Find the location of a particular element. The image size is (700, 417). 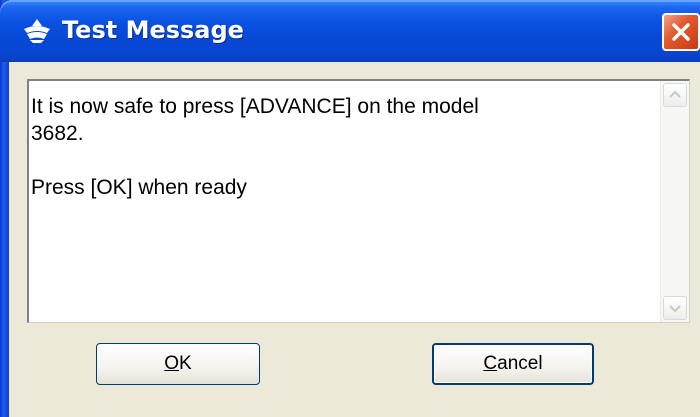

cancel-button-label: ancel is located at coordinates (520, 363).